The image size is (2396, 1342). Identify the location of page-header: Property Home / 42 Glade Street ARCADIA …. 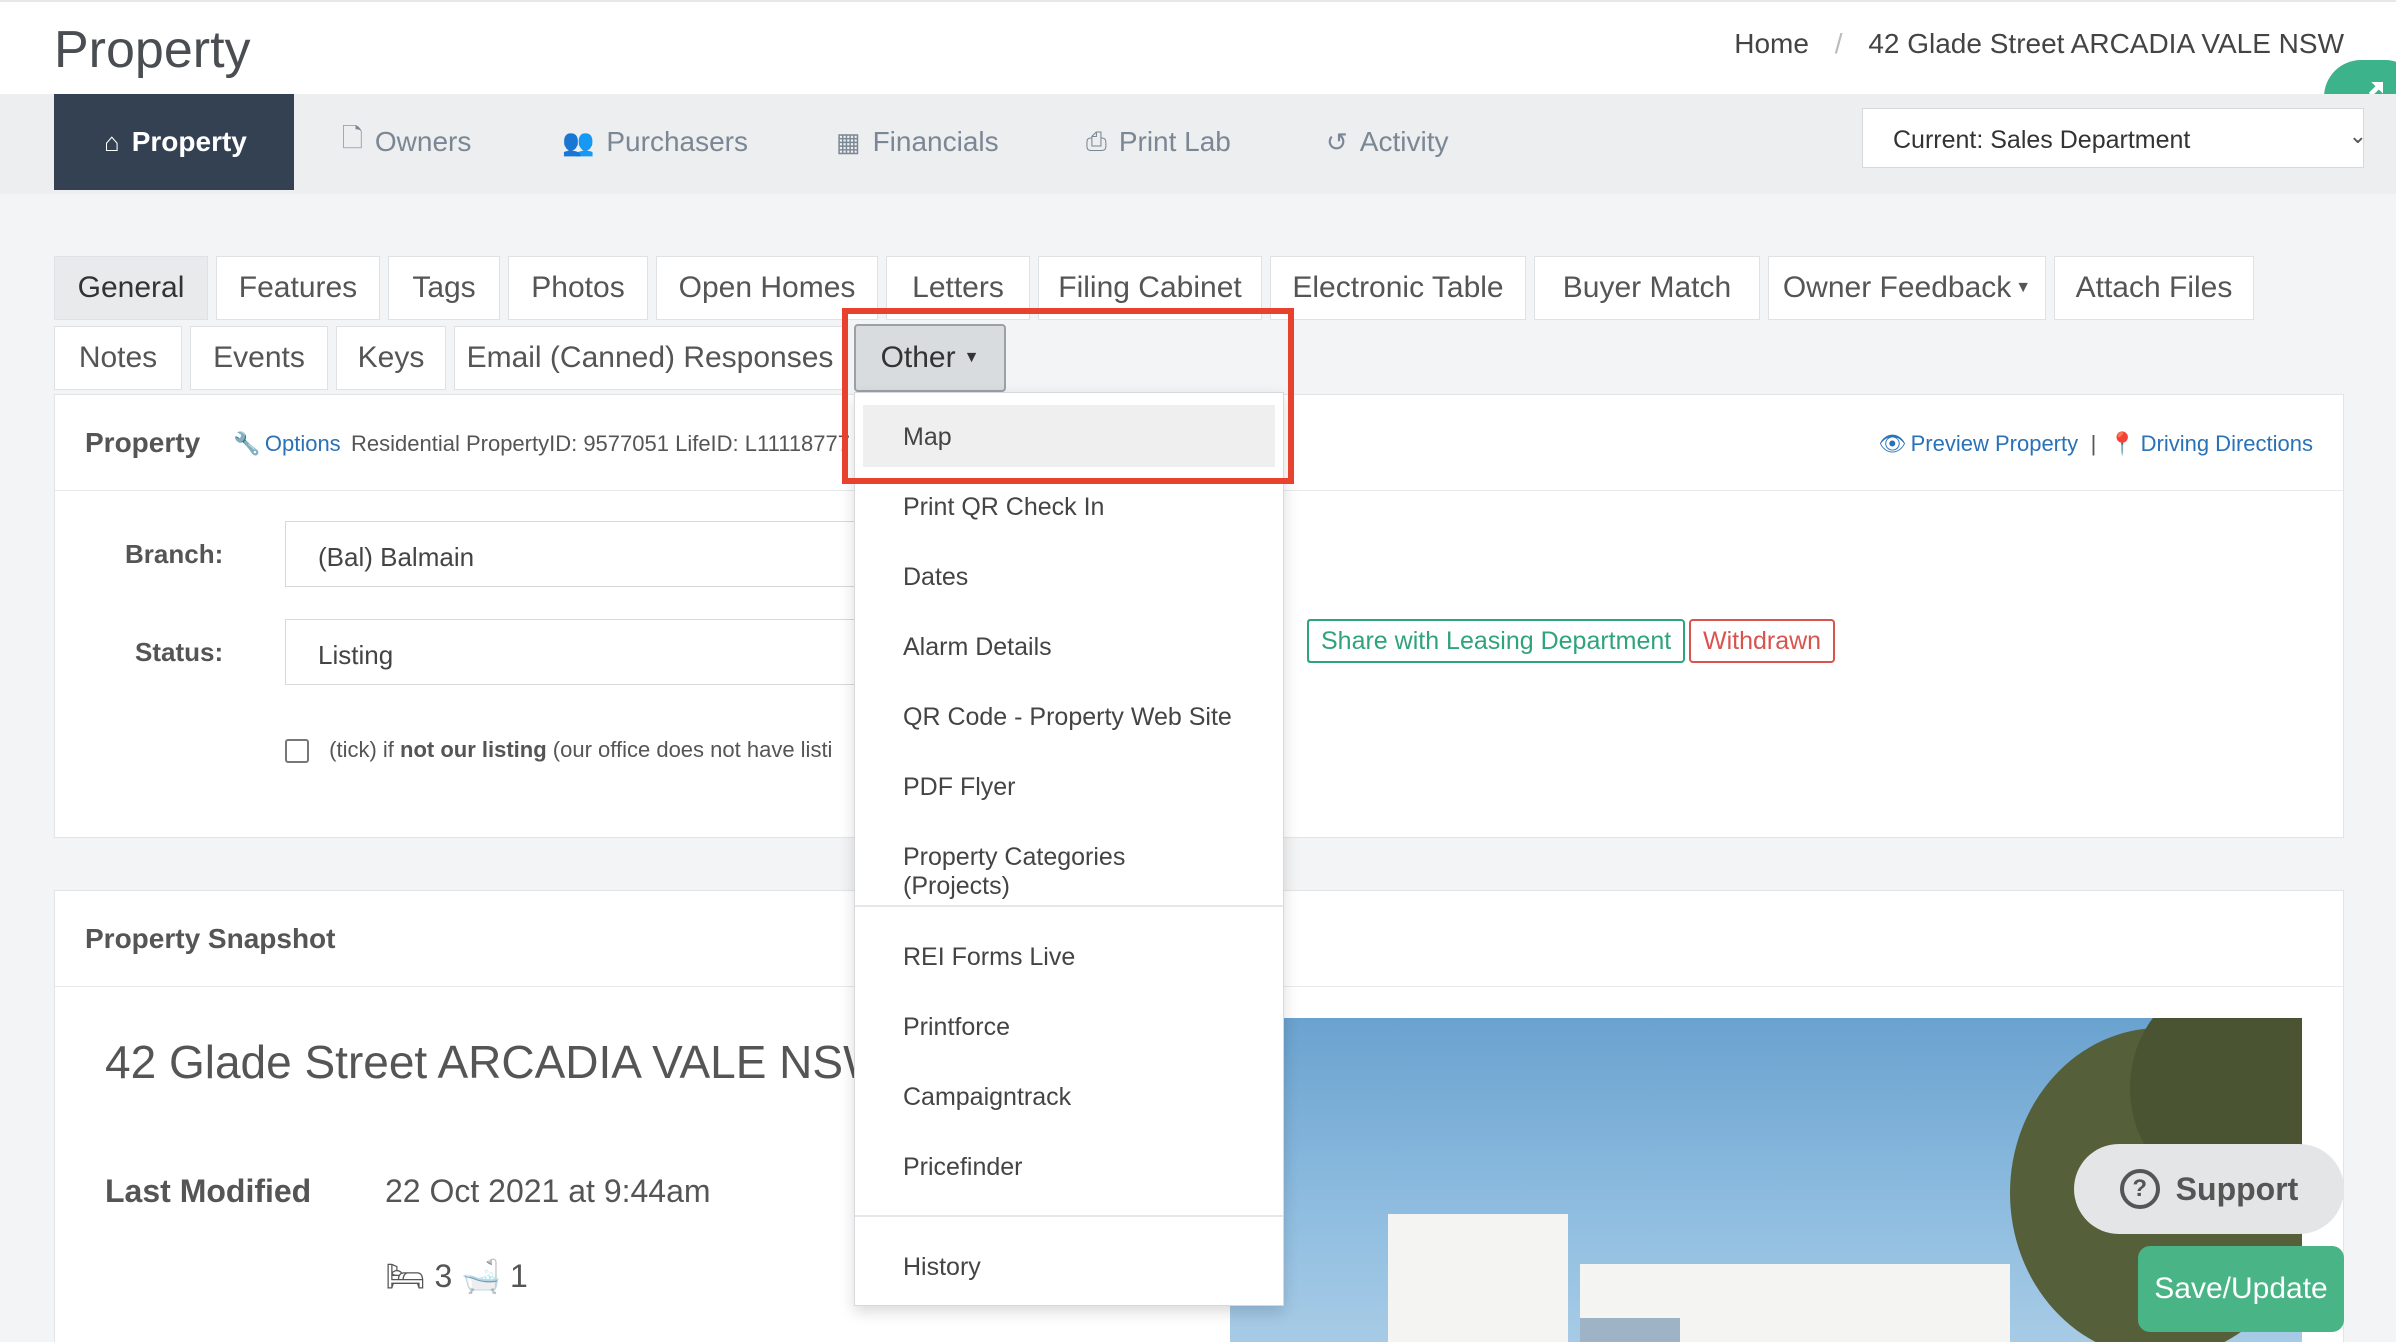
(1198, 47).